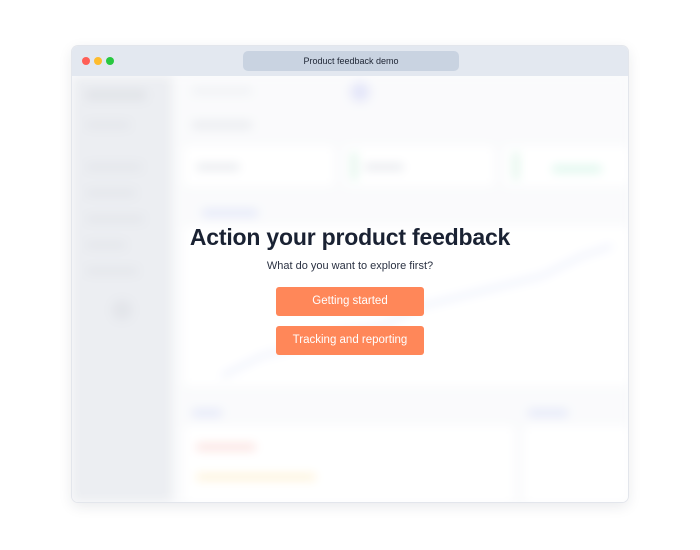 This screenshot has width=700, height=550. I want to click on window-title: Product feedback demo, so click(351, 61).